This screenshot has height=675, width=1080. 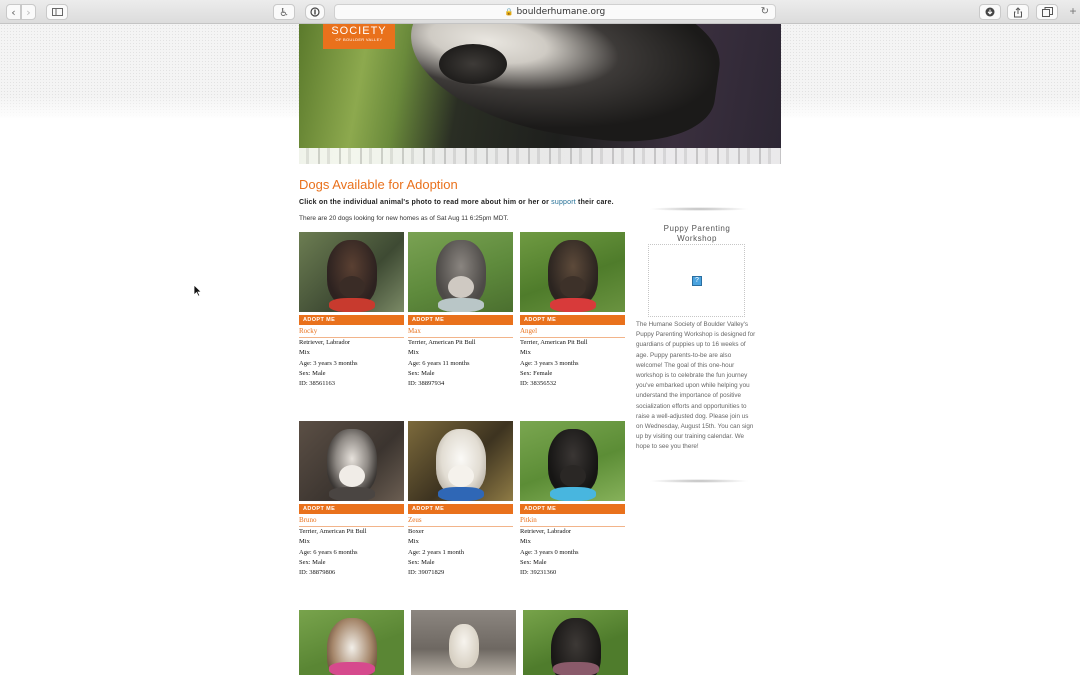 I want to click on forward-button: ›, so click(x=28, y=12).